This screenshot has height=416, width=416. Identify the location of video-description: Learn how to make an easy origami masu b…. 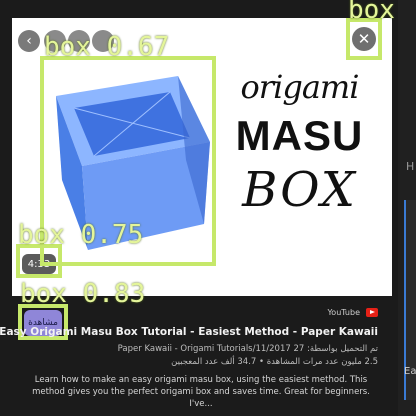
(201, 392).